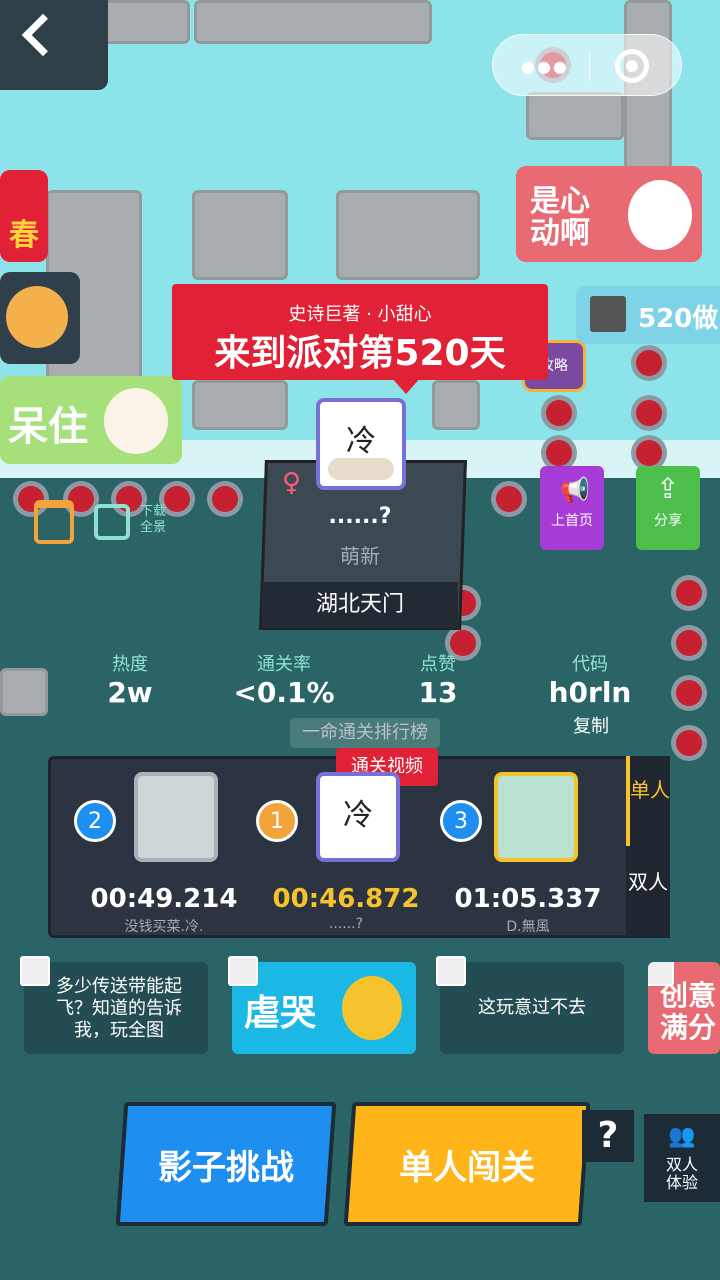  Describe the element at coordinates (589, 66) in the screenshot. I see `capsule-divider` at that location.